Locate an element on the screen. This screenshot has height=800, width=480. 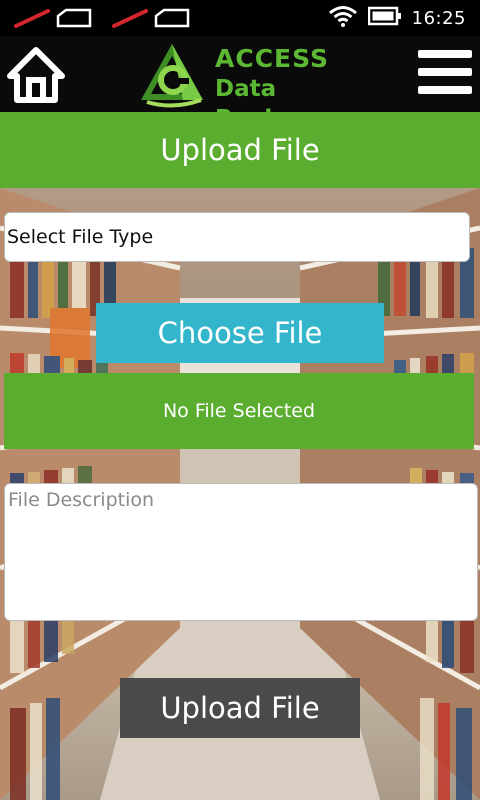
home-icon is located at coordinates (36, 77).